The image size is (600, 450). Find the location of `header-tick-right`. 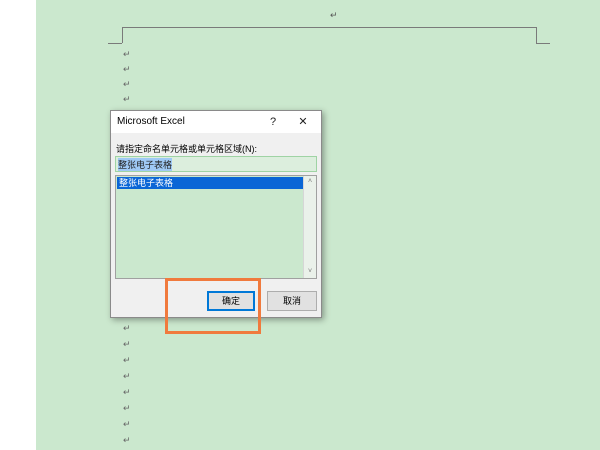

header-tick-right is located at coordinates (536, 35).